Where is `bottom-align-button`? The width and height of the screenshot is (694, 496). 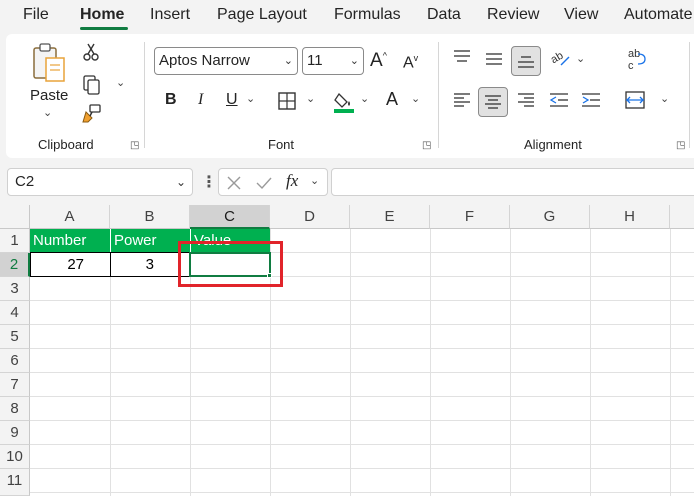
bottom-align-button is located at coordinates (526, 61).